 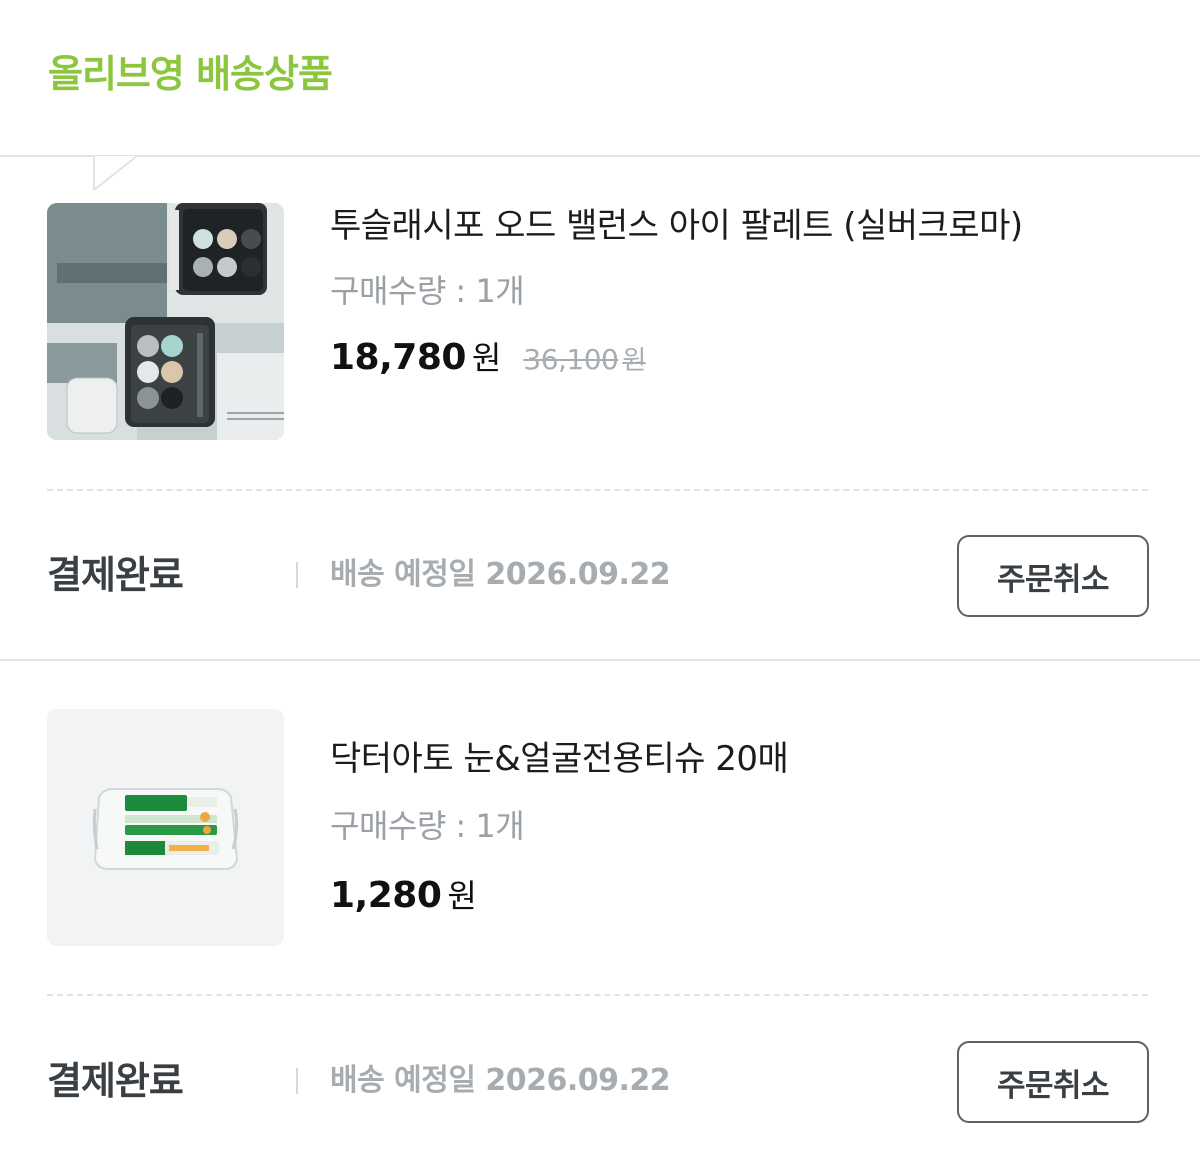 I want to click on price-row: 1,280 원, so click(x=705, y=894).